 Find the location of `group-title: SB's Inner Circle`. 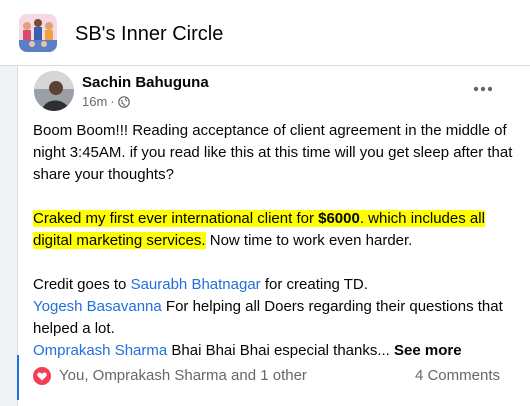

group-title: SB's Inner Circle is located at coordinates (149, 34).